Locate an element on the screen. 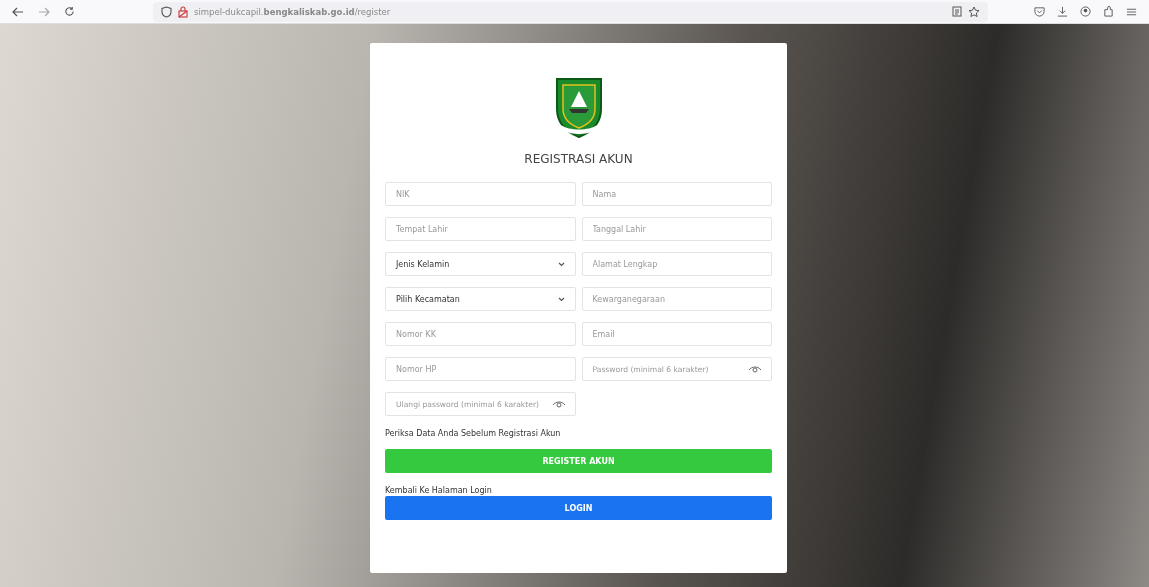 The image size is (1149, 587). login-hint-text: Kembali Ke Halaman Login is located at coordinates (439, 490).